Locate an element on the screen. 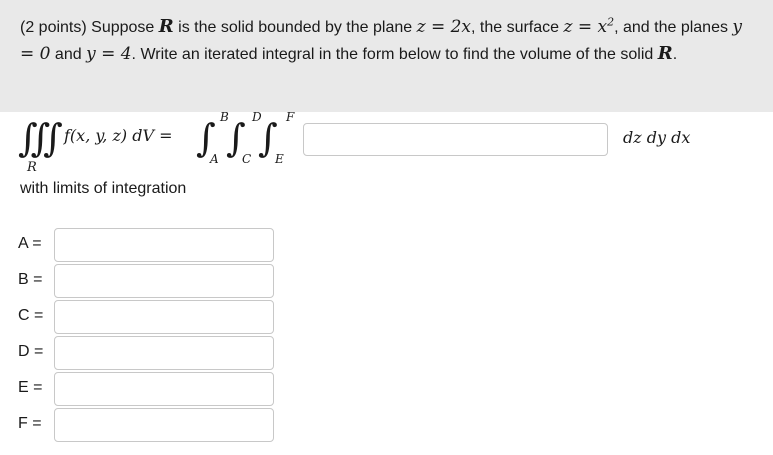 The height and width of the screenshot is (455, 773). limit-B-label: B = is located at coordinates (30, 279).